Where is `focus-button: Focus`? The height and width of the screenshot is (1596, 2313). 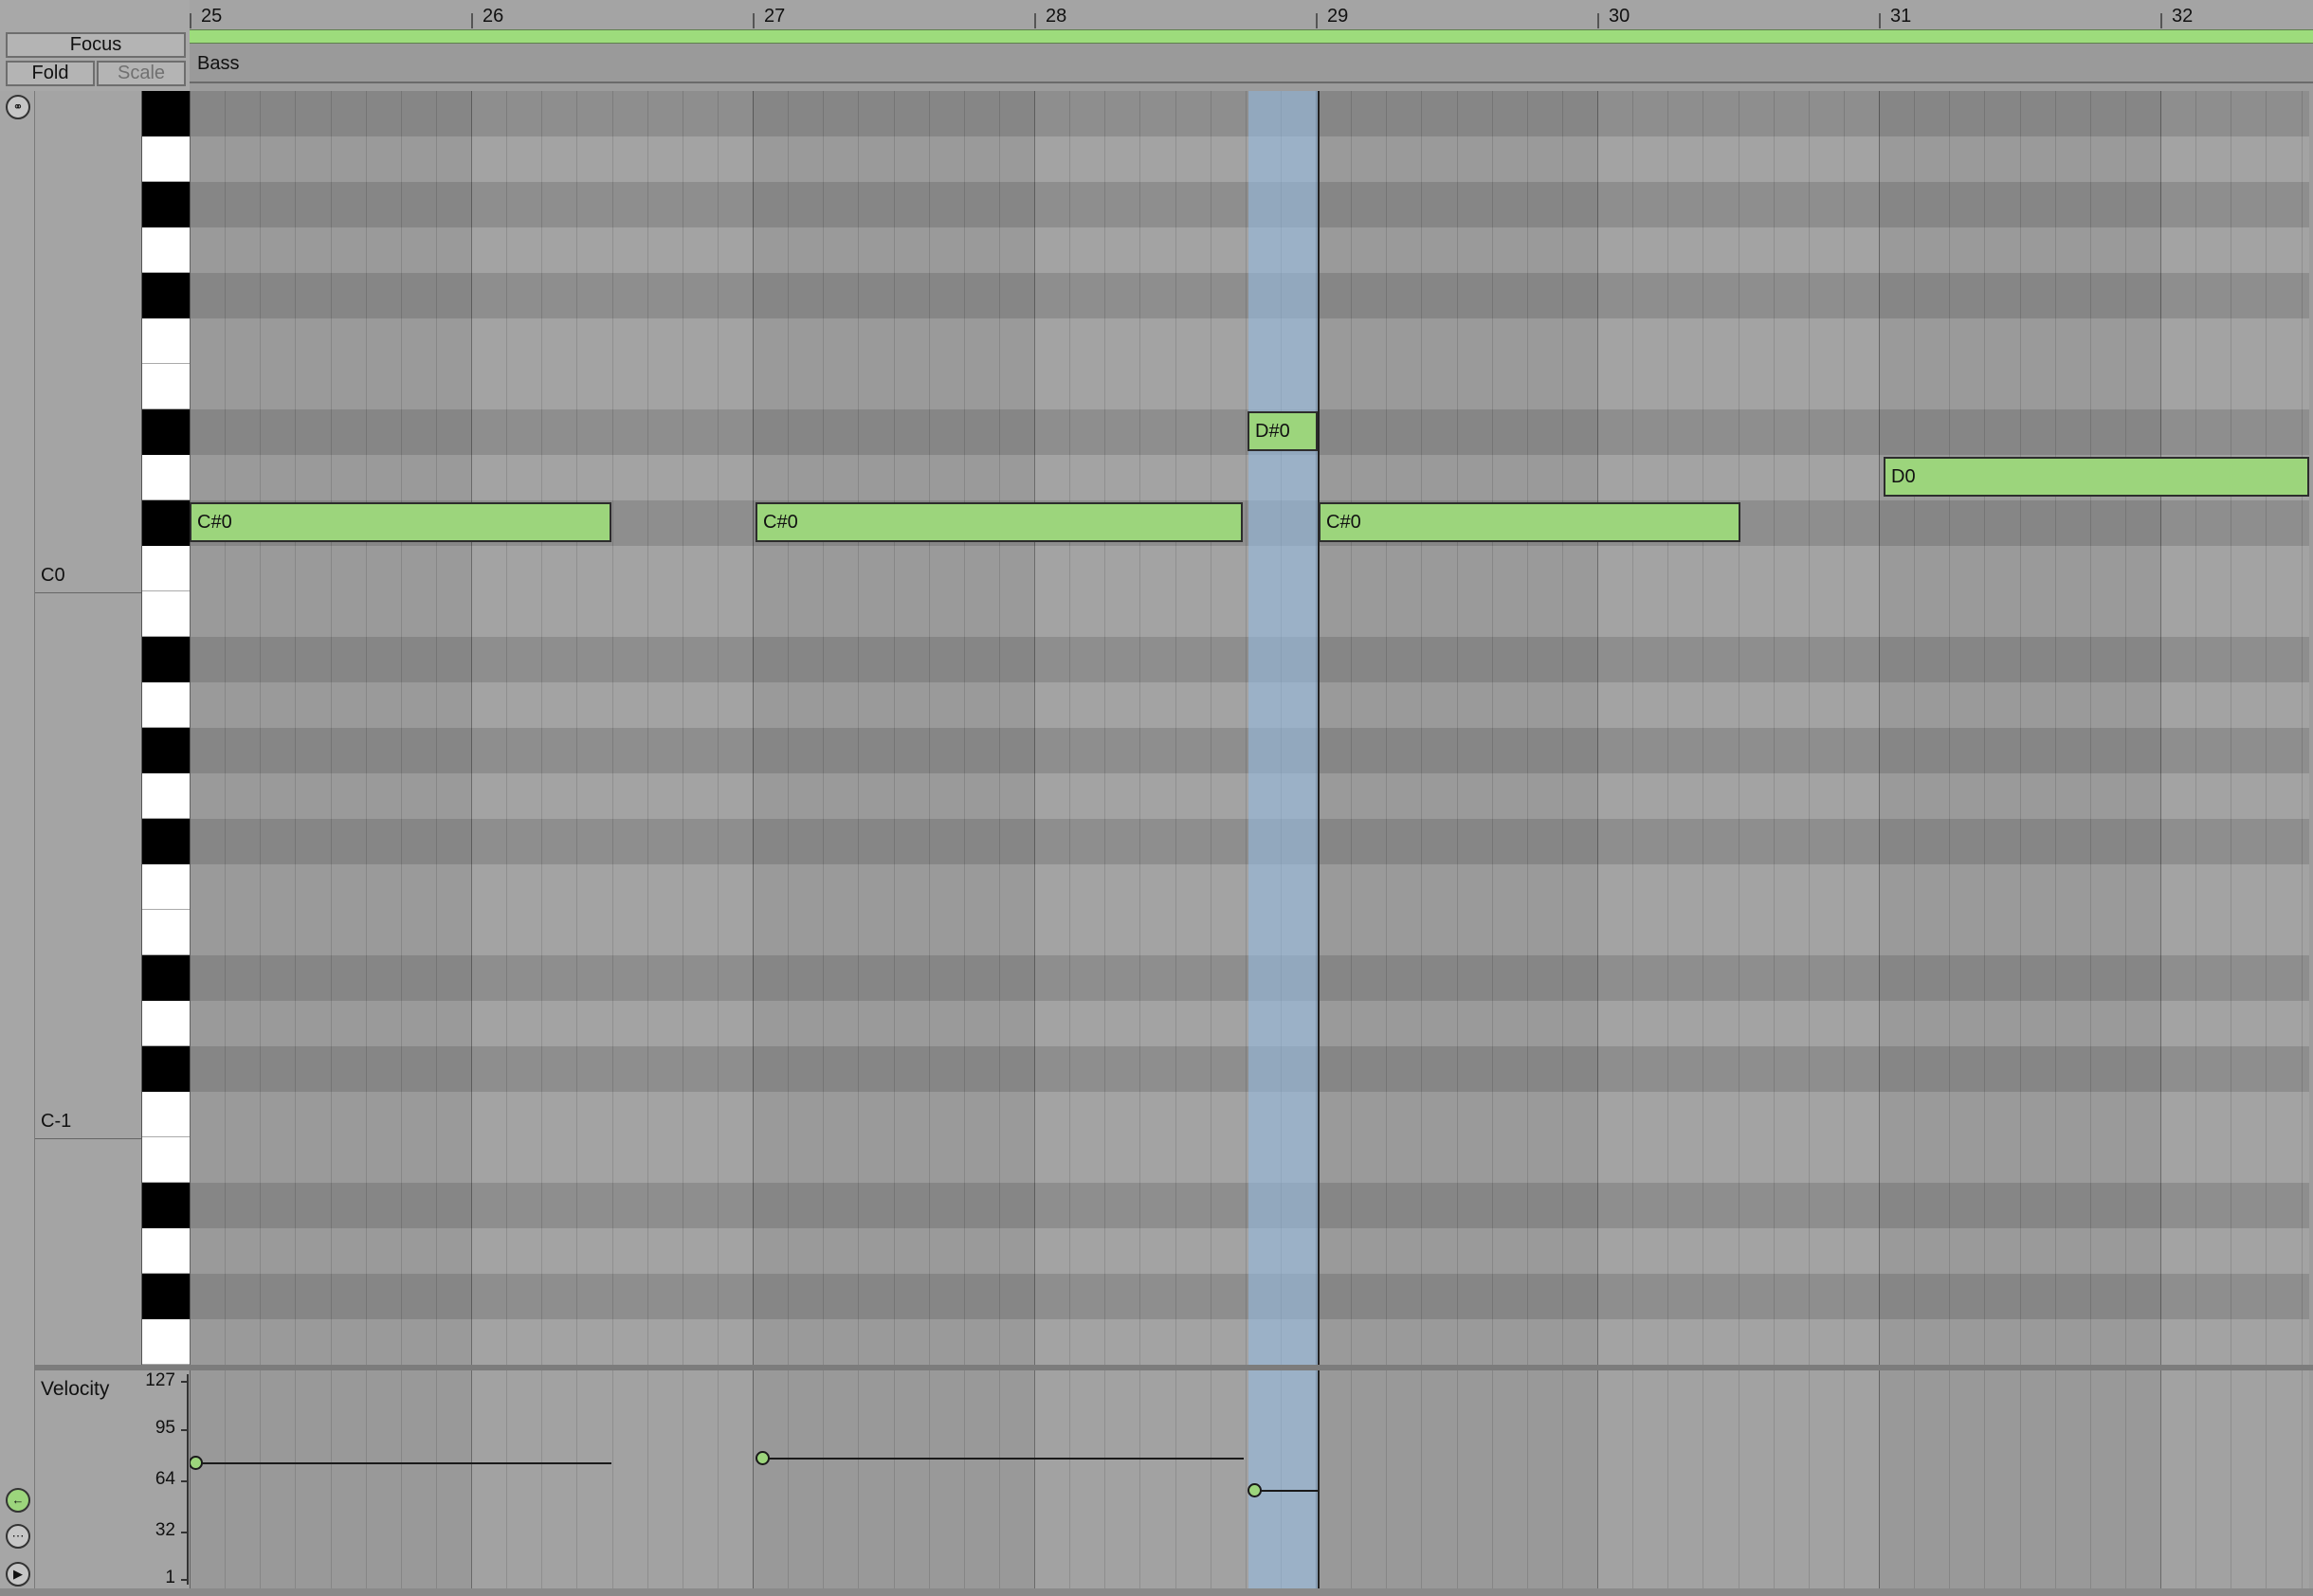 focus-button: Focus is located at coordinates (96, 45).